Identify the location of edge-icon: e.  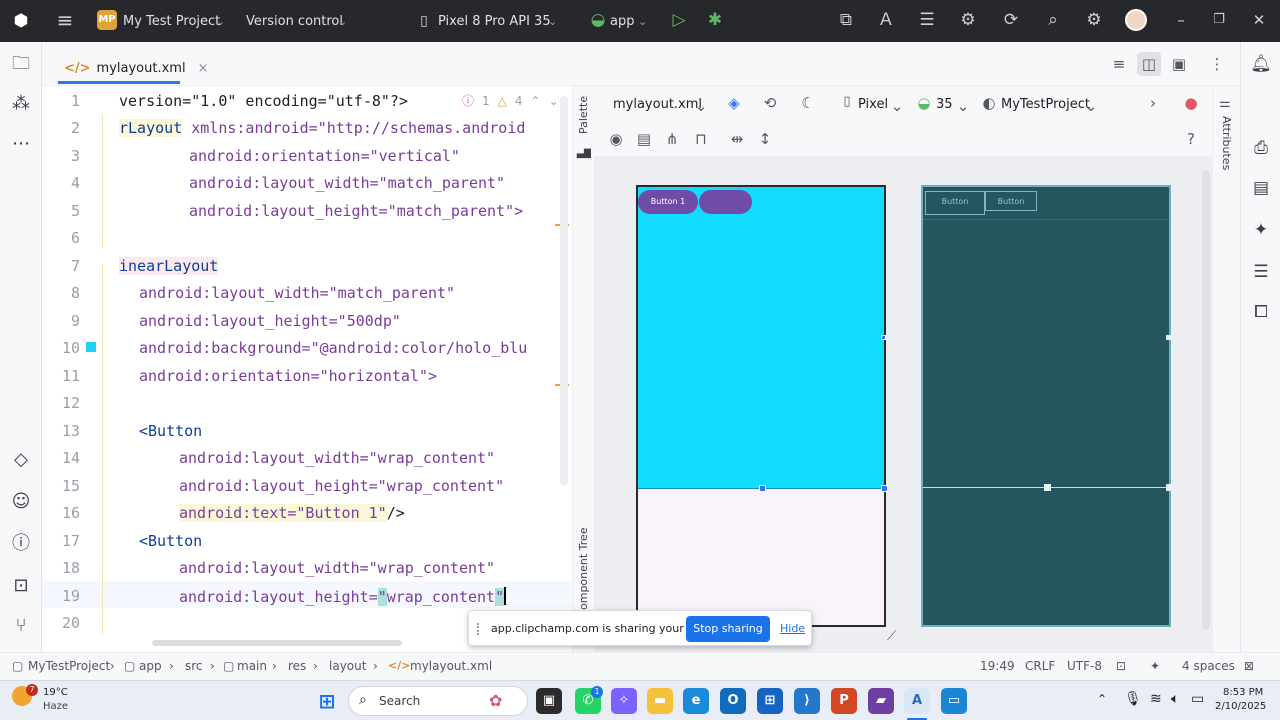
(696, 701).